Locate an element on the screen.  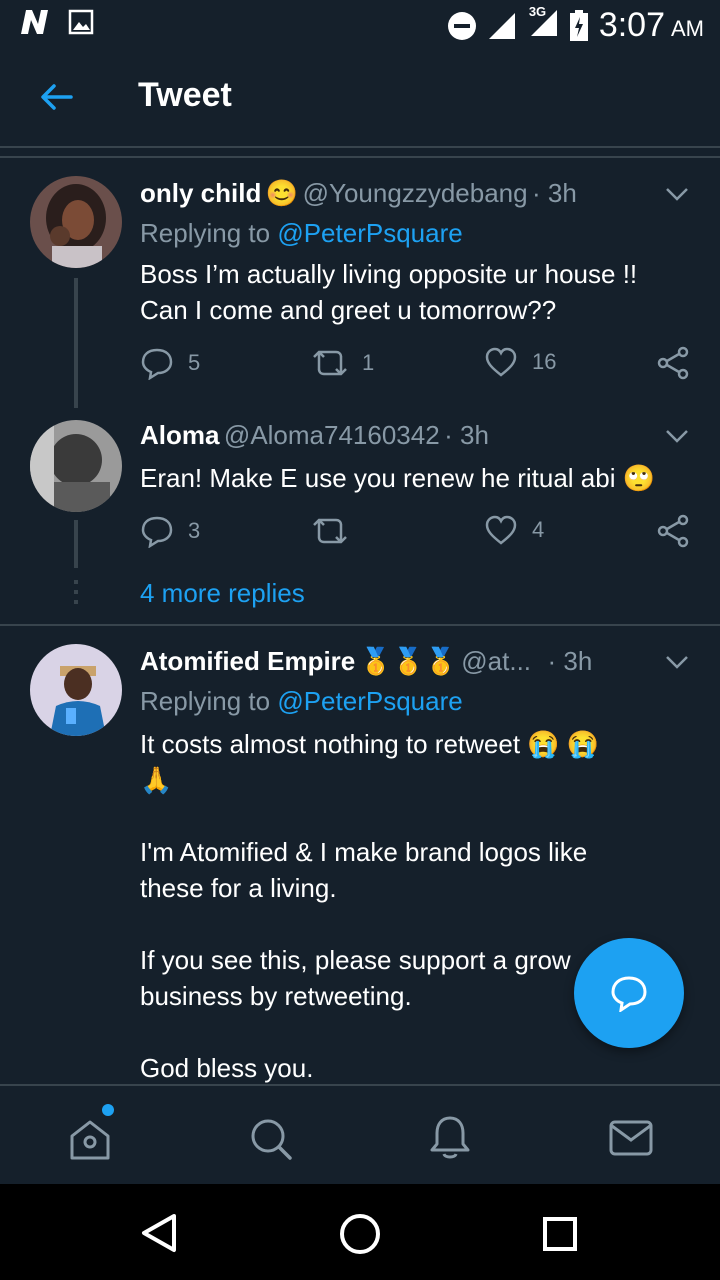
reply-button: 5 is located at coordinates (170, 363).